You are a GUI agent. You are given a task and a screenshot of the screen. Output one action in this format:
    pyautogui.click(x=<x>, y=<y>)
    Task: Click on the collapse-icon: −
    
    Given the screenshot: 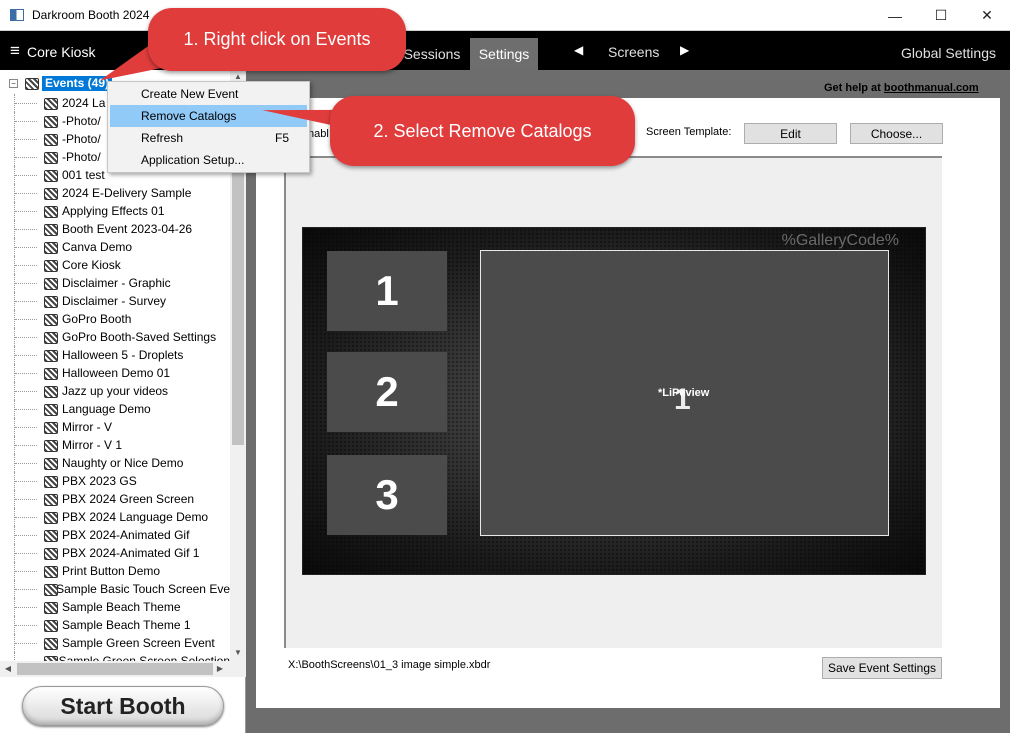 What is the action you would take?
    pyautogui.click(x=13, y=83)
    